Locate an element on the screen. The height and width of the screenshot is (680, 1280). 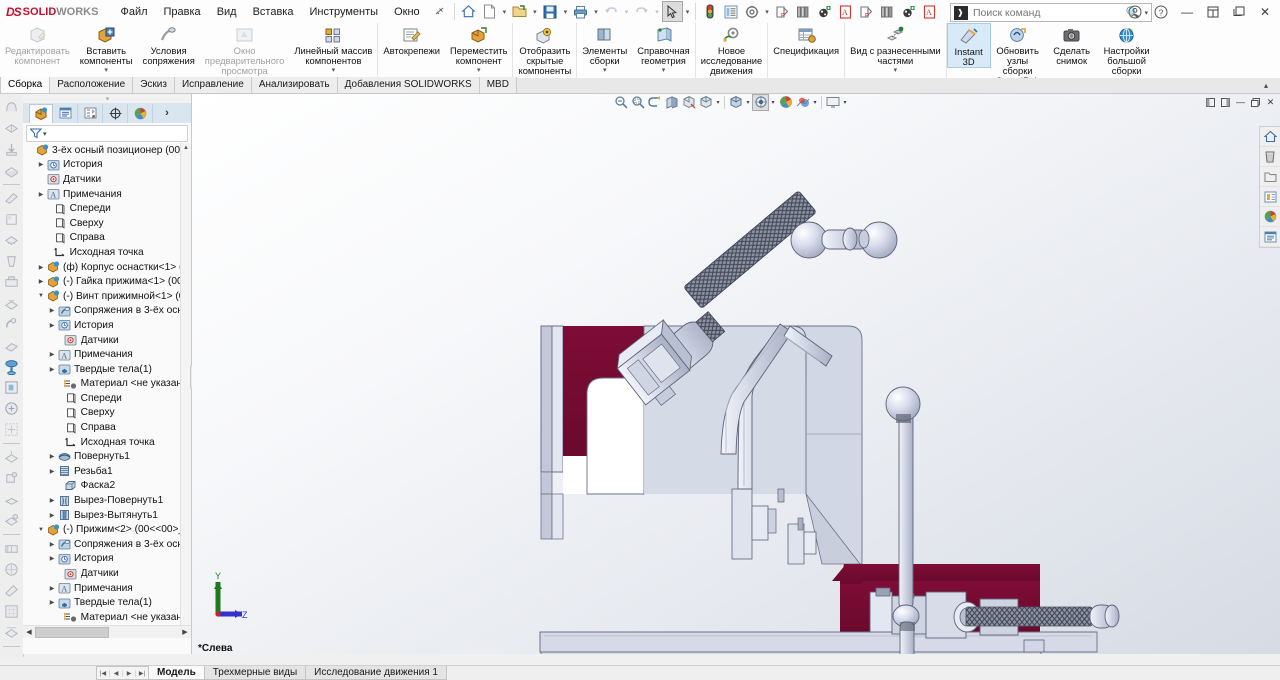
assembly-tool-12-icon is located at coordinates (11, 345).